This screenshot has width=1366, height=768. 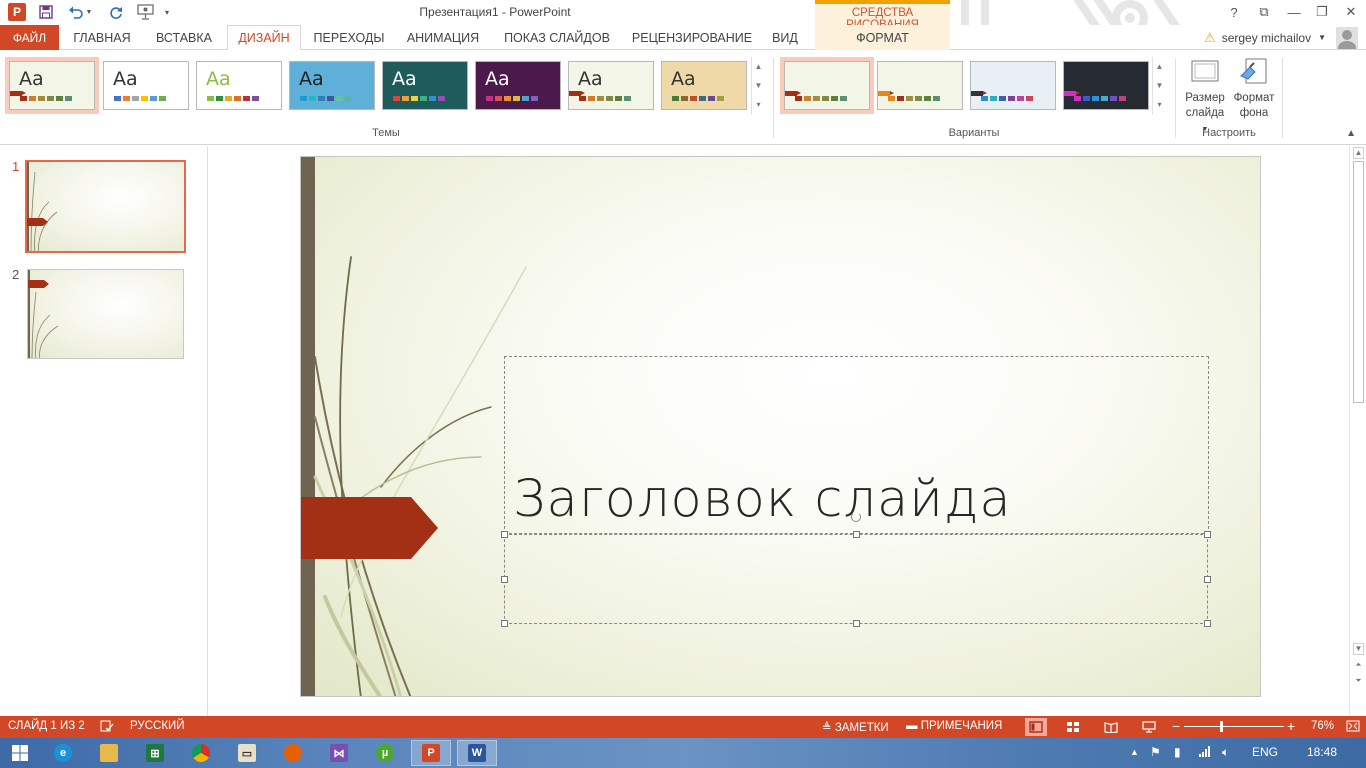 I want to click on internet-explorer-icon: e, so click(x=63, y=753).